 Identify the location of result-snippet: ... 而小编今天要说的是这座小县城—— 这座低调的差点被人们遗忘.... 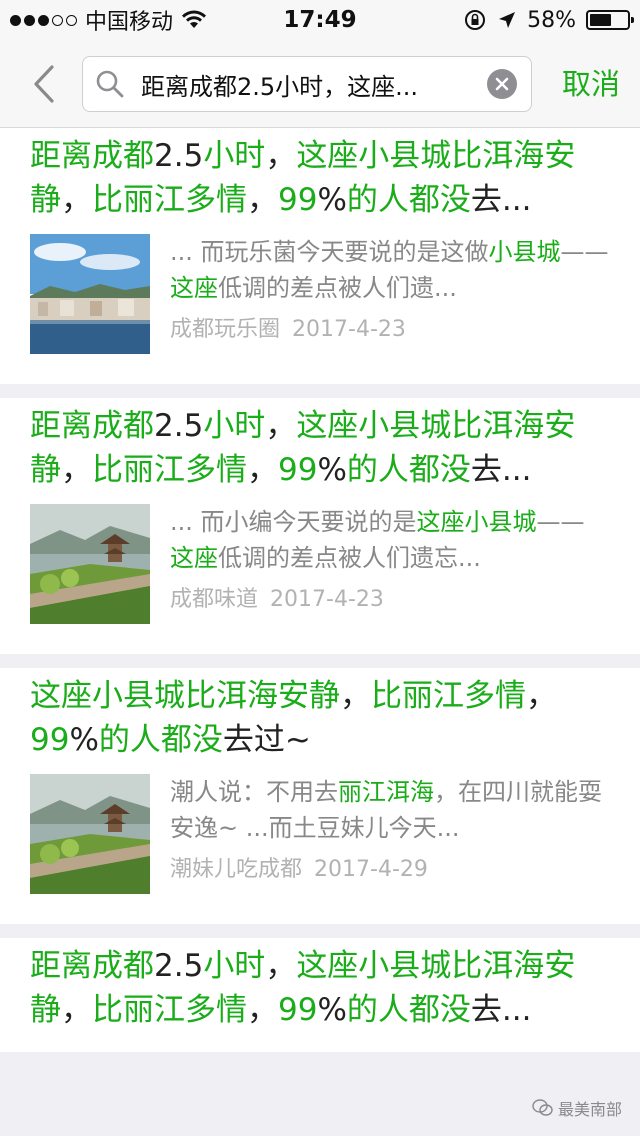
(390, 540).